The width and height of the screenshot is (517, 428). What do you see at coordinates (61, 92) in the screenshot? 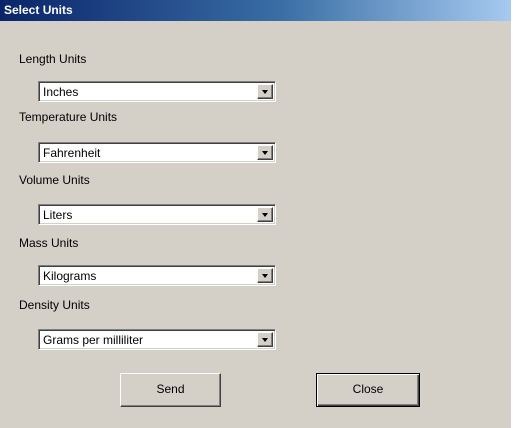
I see `length-units-value: Inches` at bounding box center [61, 92].